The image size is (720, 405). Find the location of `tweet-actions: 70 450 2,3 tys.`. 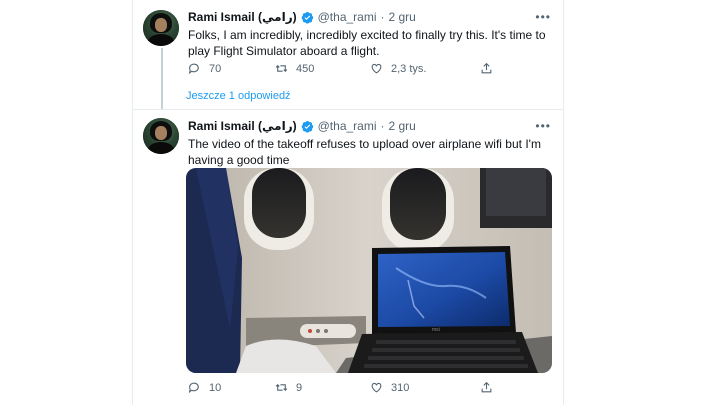

tweet-actions: 70 450 2,3 tys. is located at coordinates (363, 70).